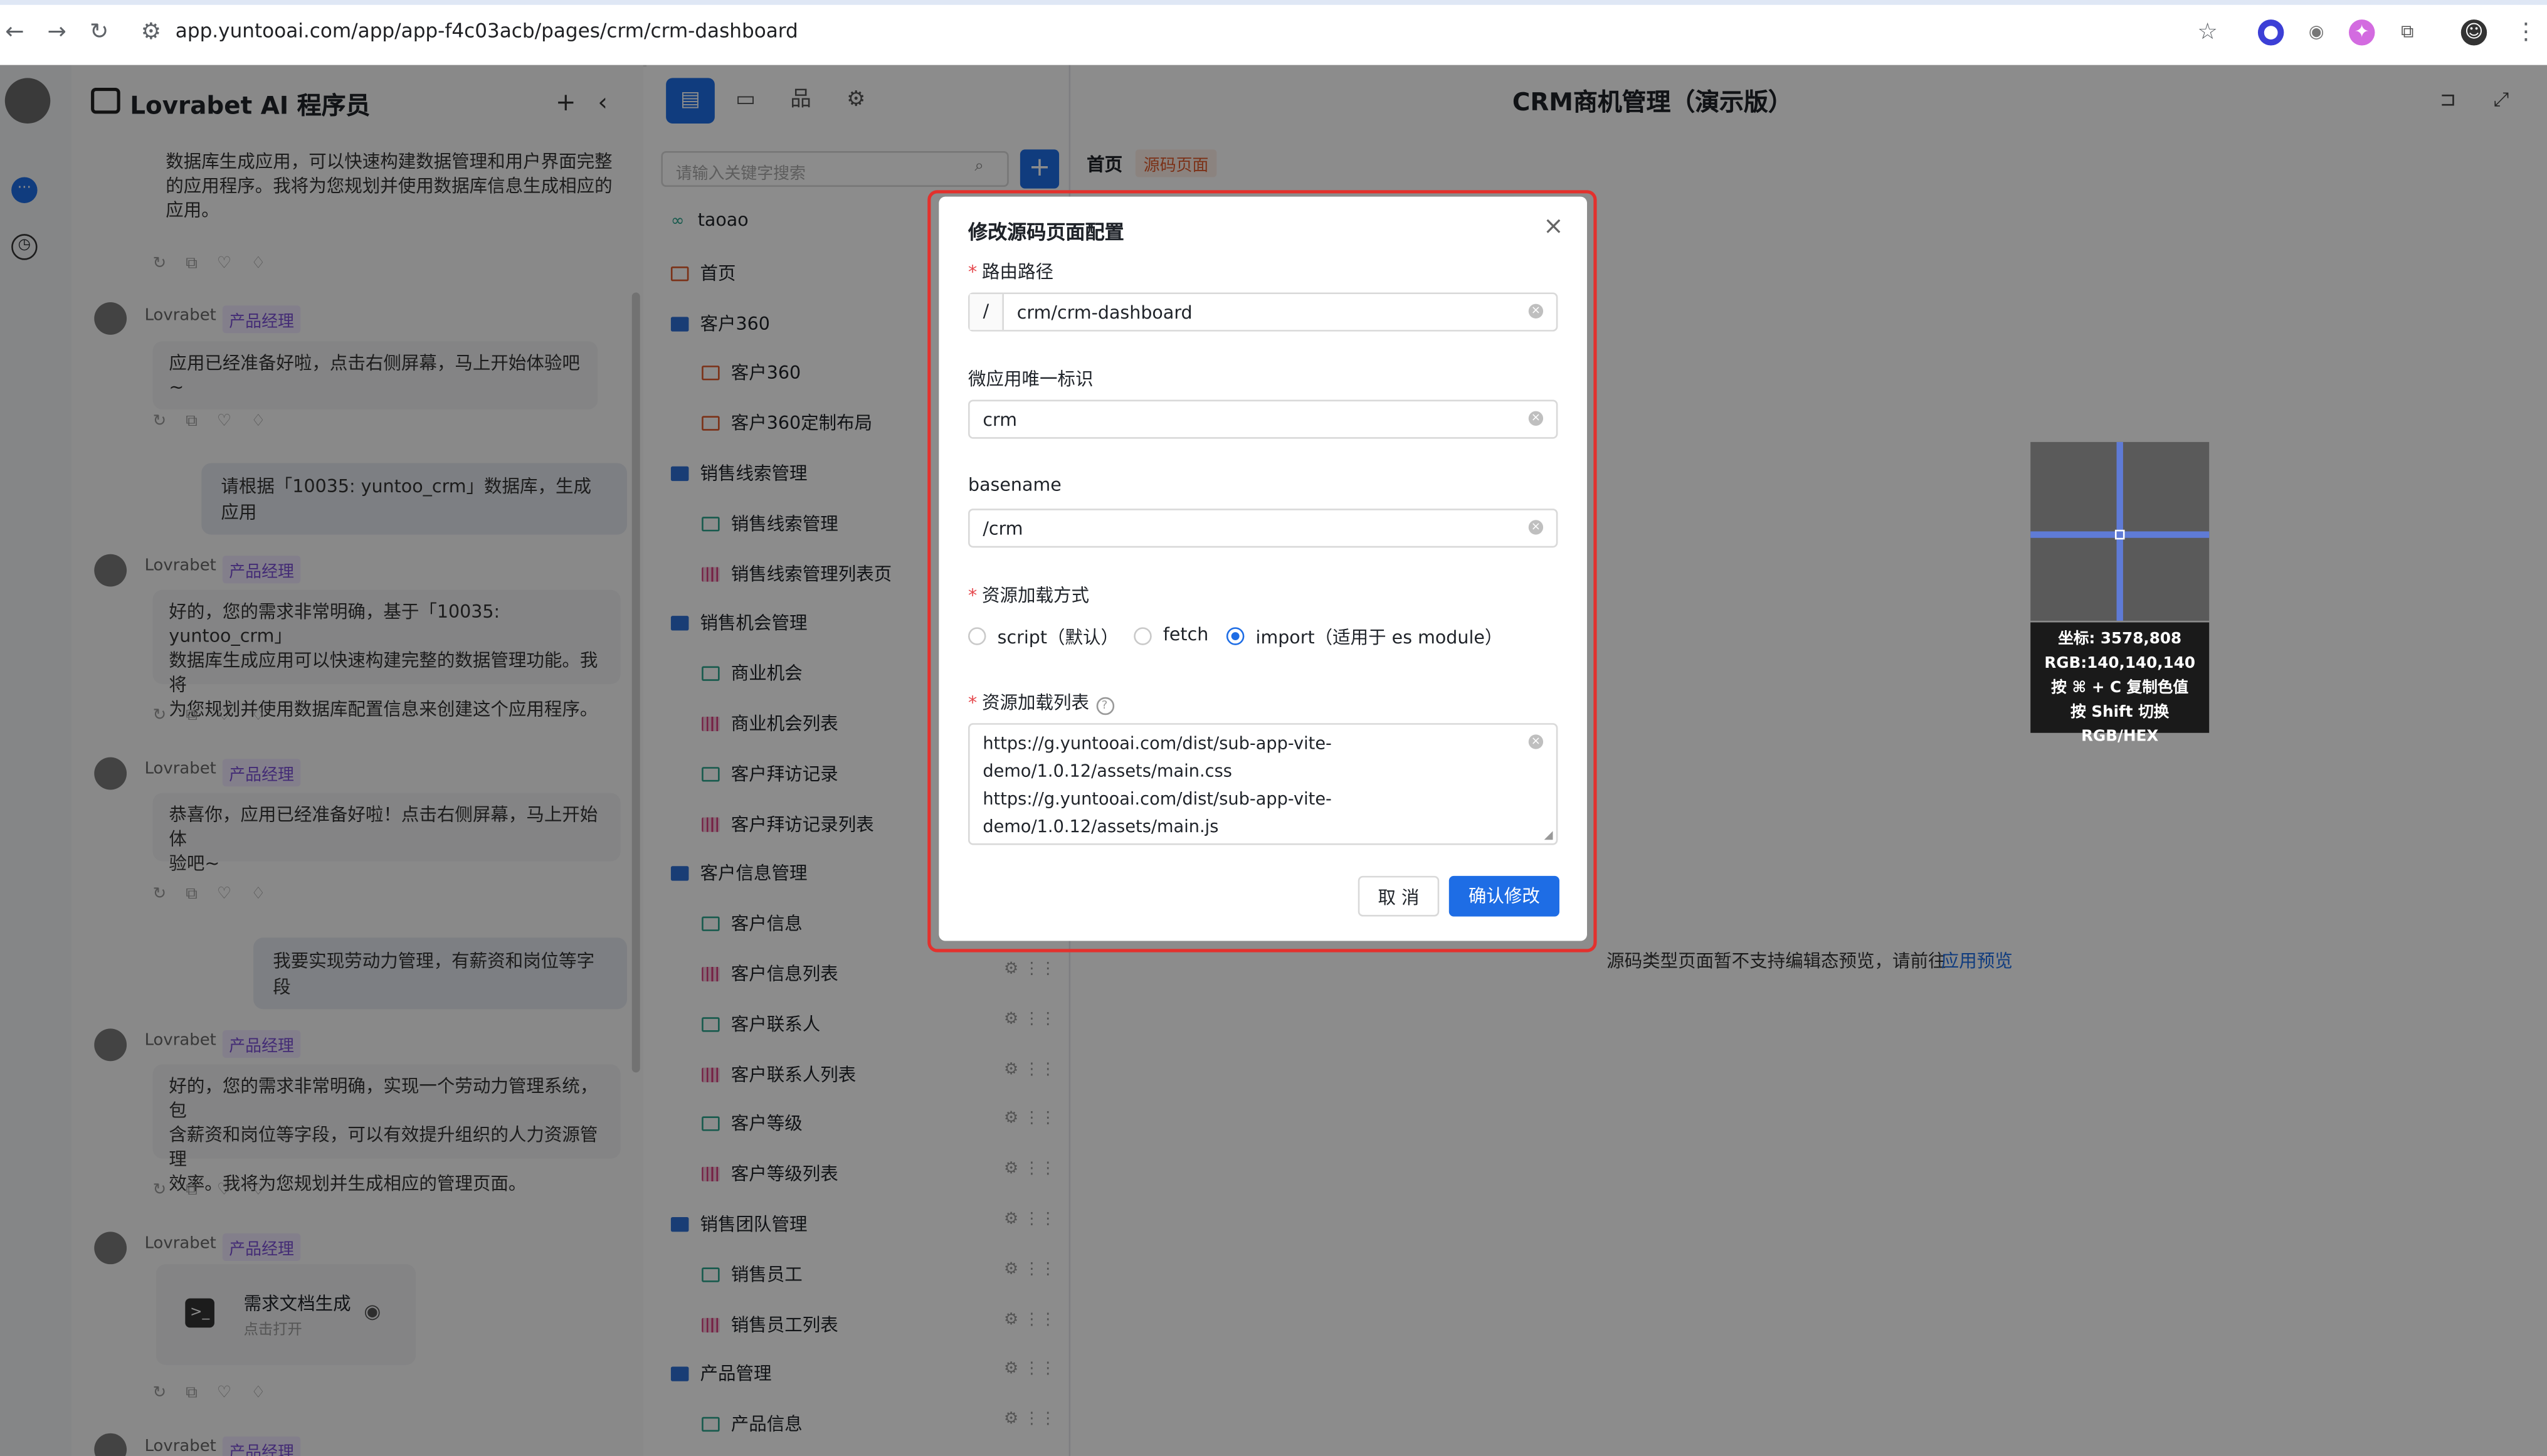 The height and width of the screenshot is (1456, 2547). I want to click on picker-copy-hint: 按 ⌘ + C 复制色值, so click(2120, 688).